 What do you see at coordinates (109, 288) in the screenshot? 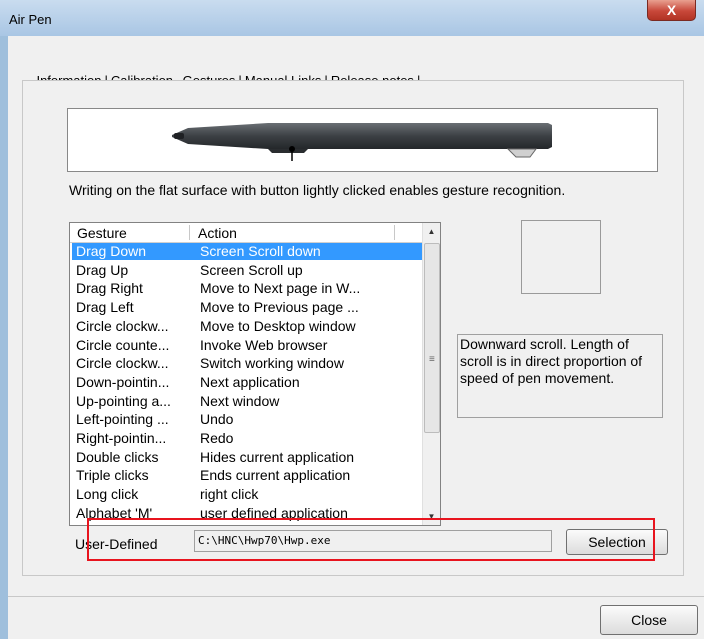
I see `gesture-cell: Drag Right` at bounding box center [109, 288].